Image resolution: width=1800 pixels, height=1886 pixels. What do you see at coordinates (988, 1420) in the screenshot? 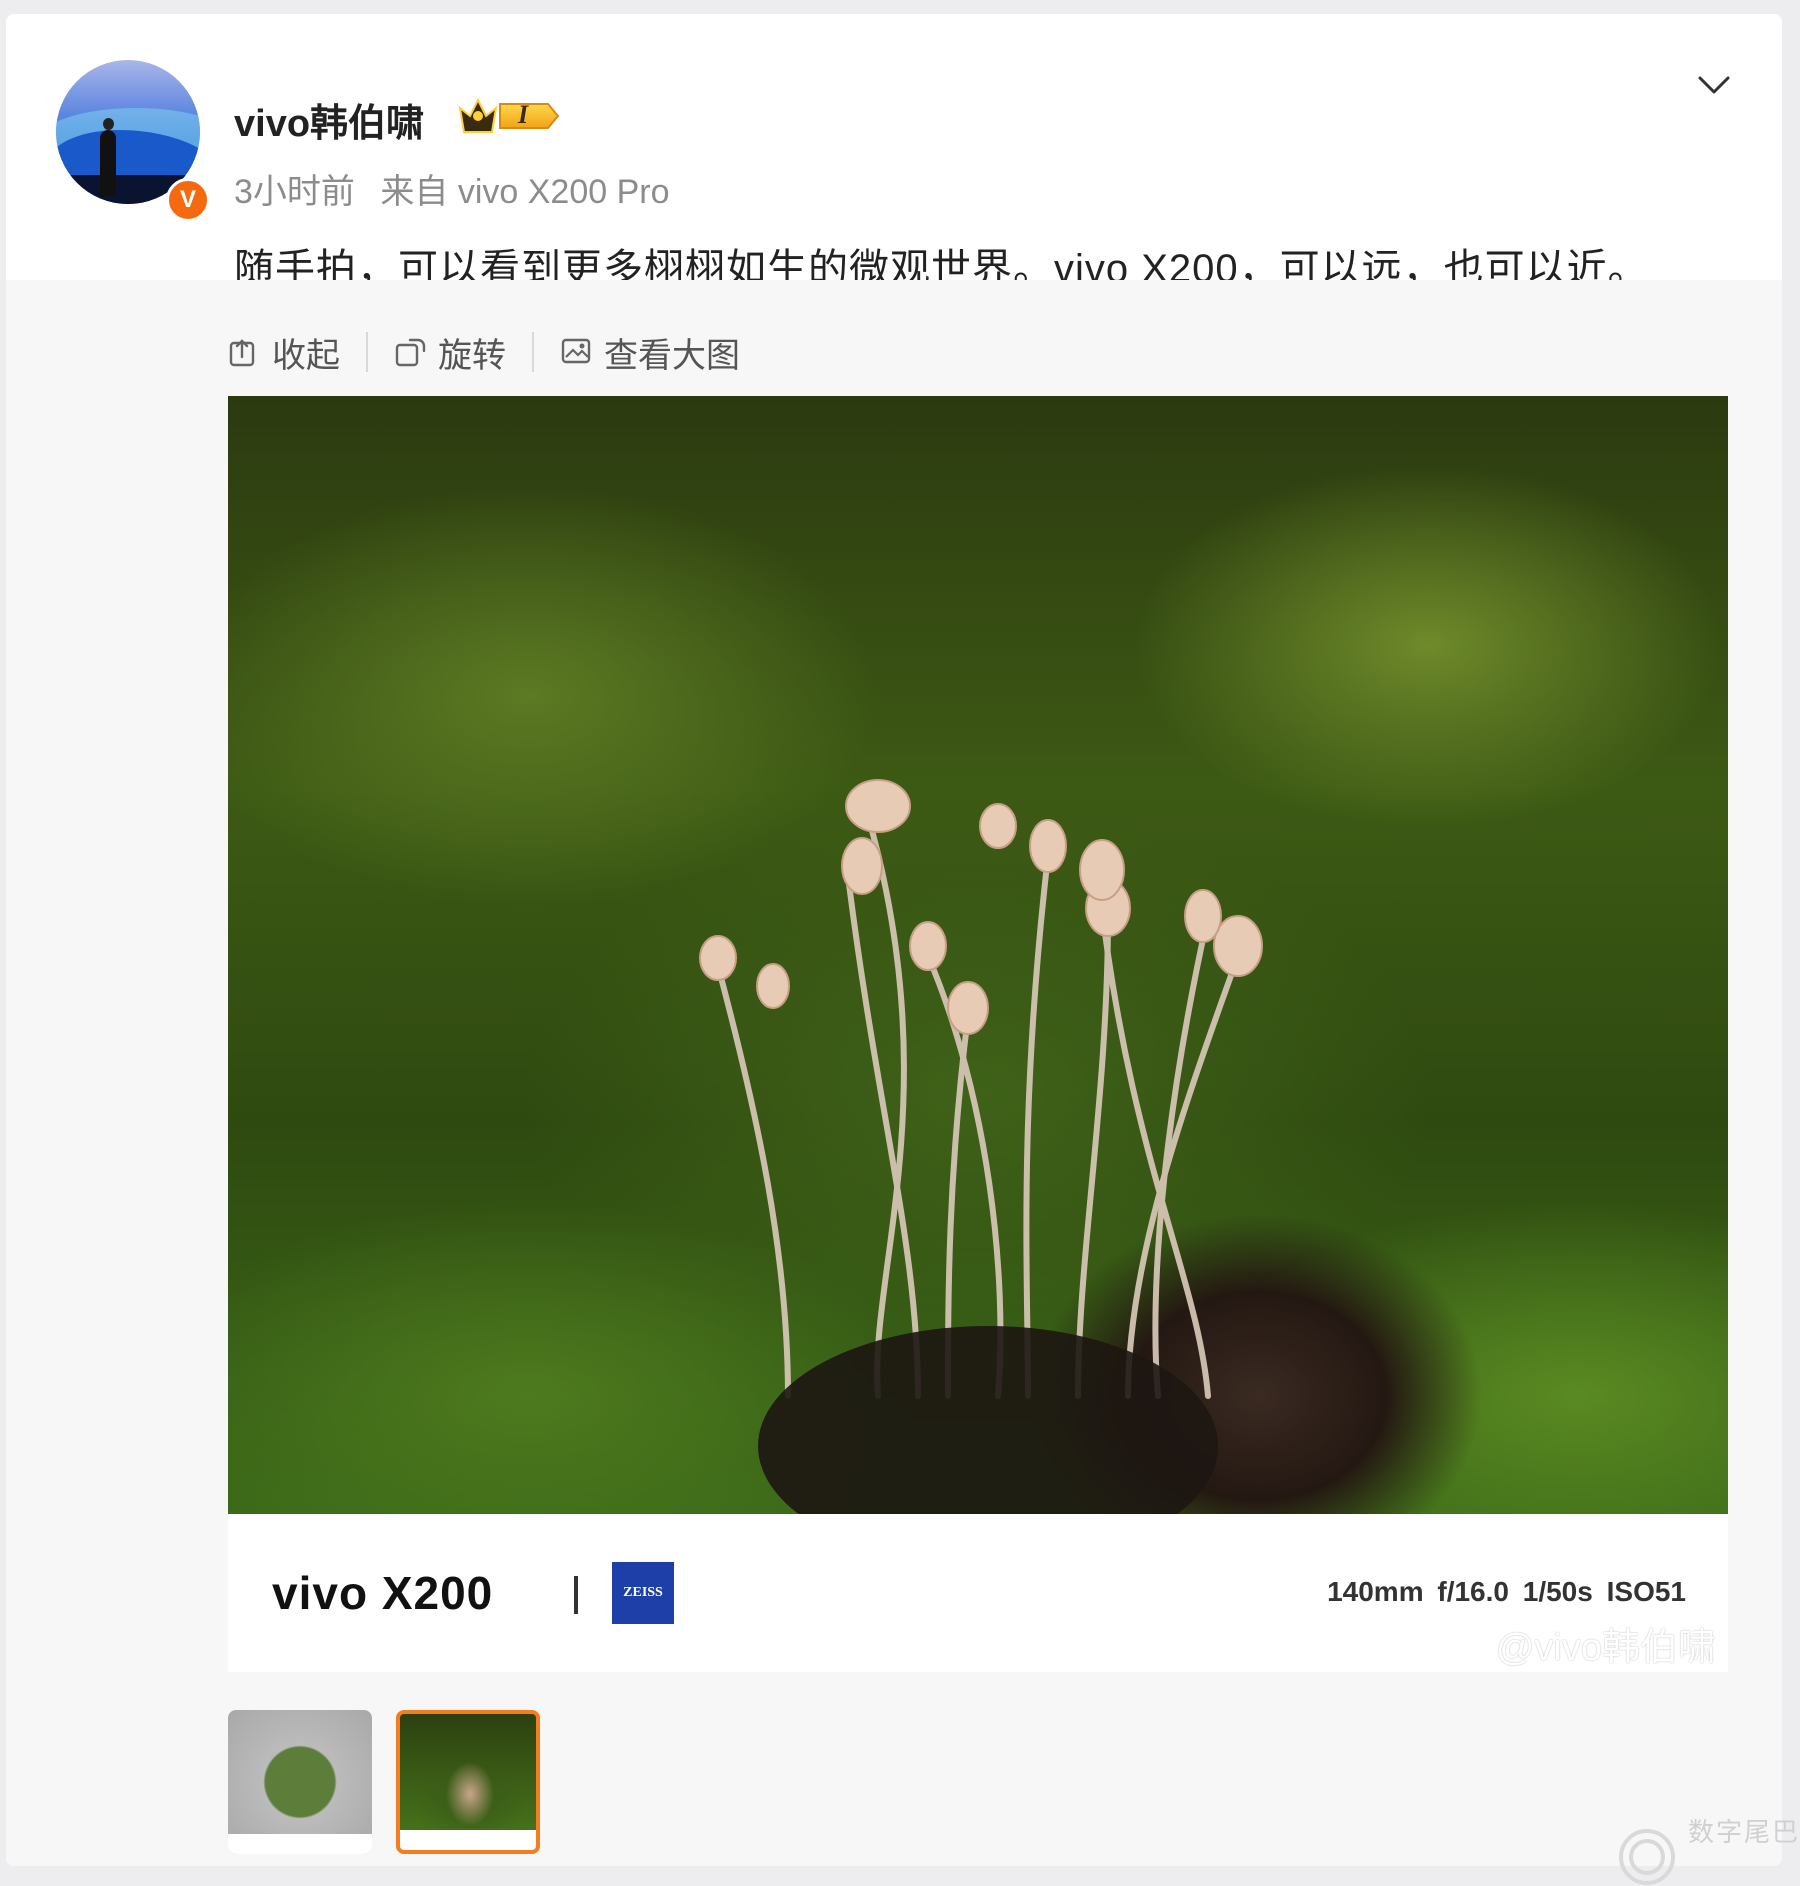
I see `photo-rock` at bounding box center [988, 1420].